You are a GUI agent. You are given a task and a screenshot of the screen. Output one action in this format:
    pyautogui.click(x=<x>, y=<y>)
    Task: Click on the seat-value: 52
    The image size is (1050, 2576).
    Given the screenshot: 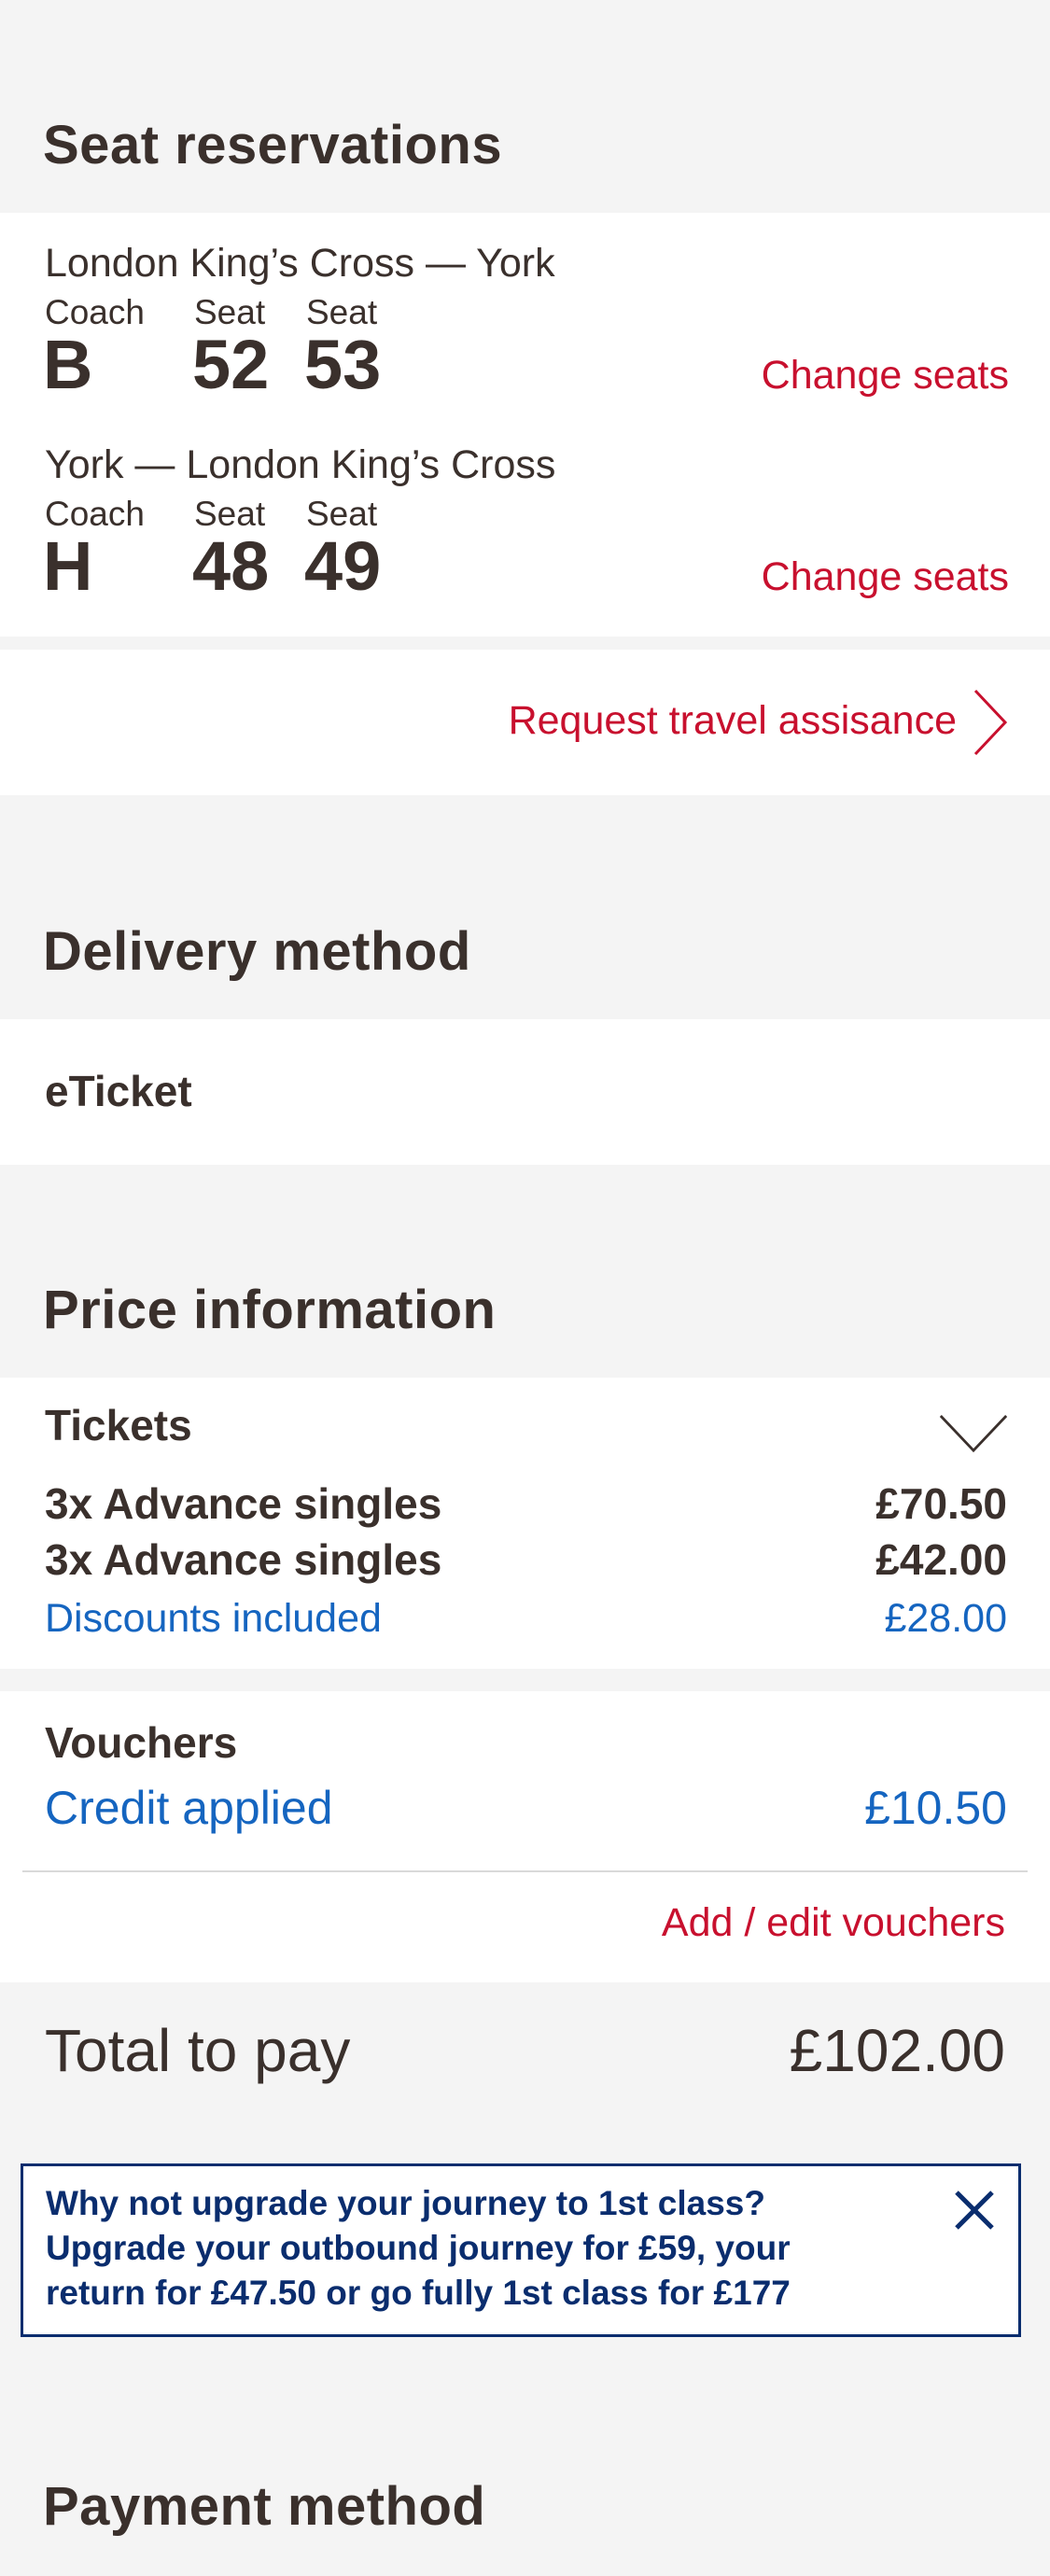 What is the action you would take?
    pyautogui.click(x=231, y=364)
    